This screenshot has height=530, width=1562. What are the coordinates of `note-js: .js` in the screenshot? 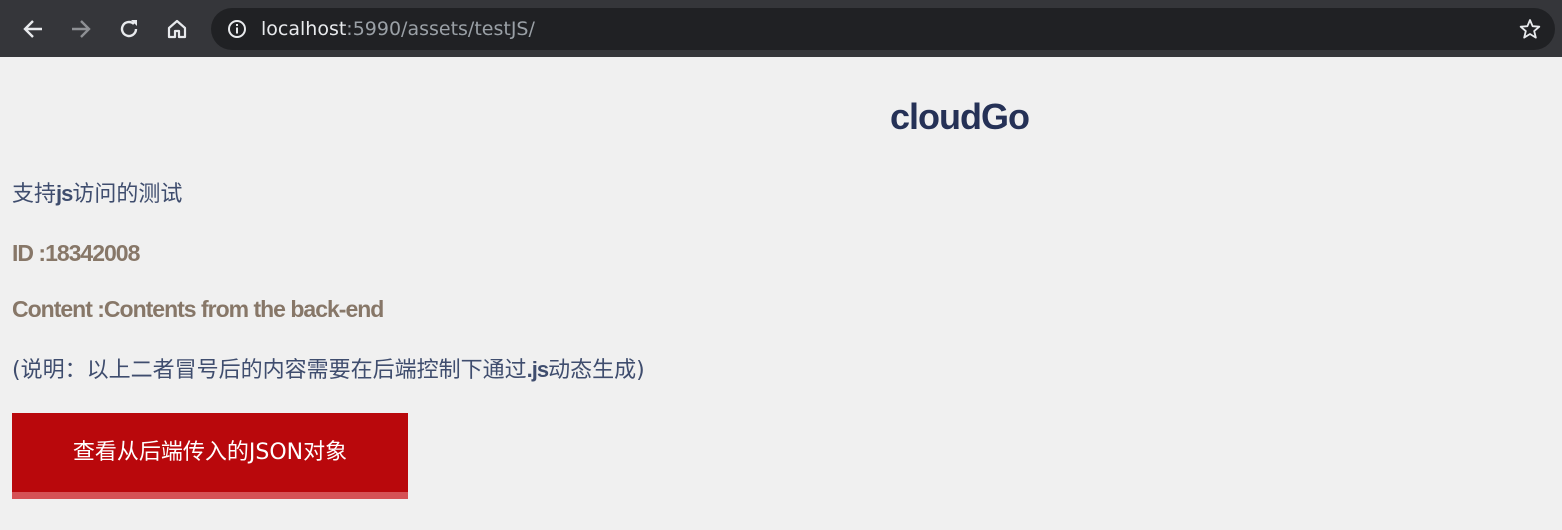 It's located at (537, 369).